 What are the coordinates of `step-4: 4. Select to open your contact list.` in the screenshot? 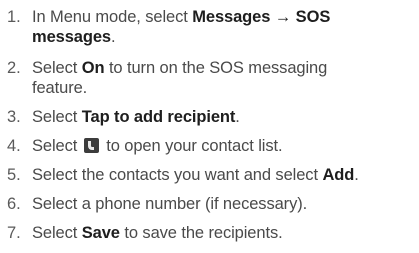 It's located at (209, 146).